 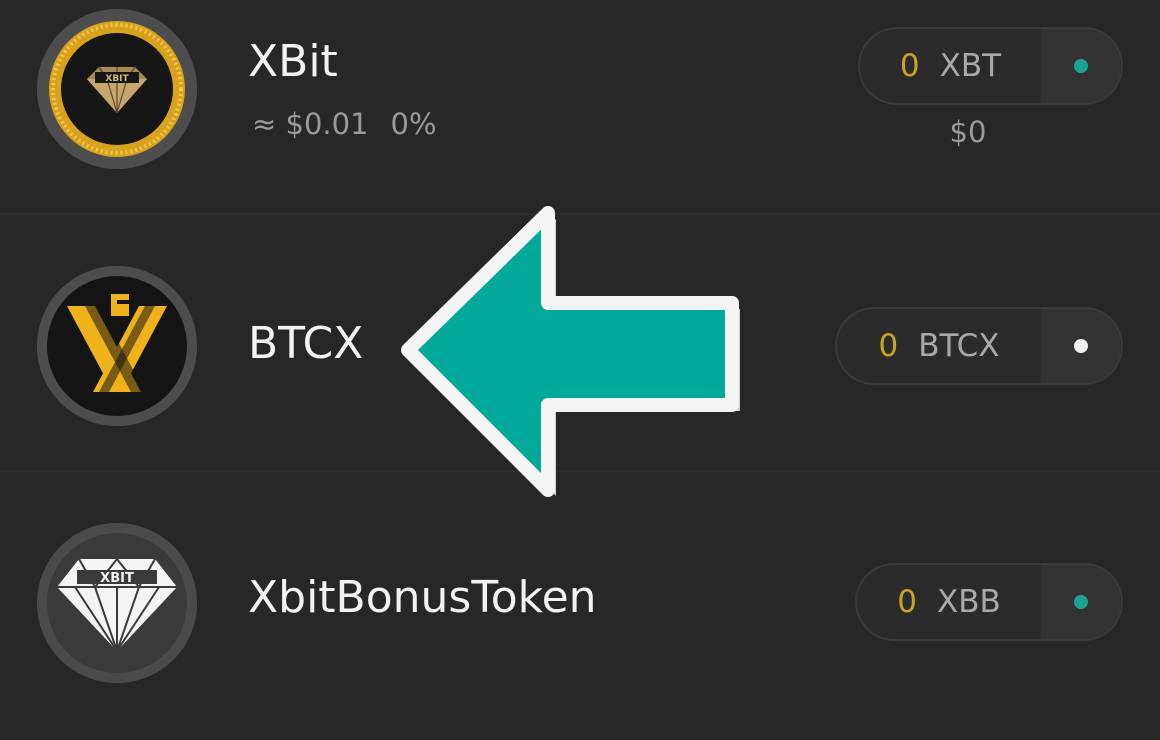 What do you see at coordinates (117, 89) in the screenshot?
I see `xbit-logo-icon: XBIT` at bounding box center [117, 89].